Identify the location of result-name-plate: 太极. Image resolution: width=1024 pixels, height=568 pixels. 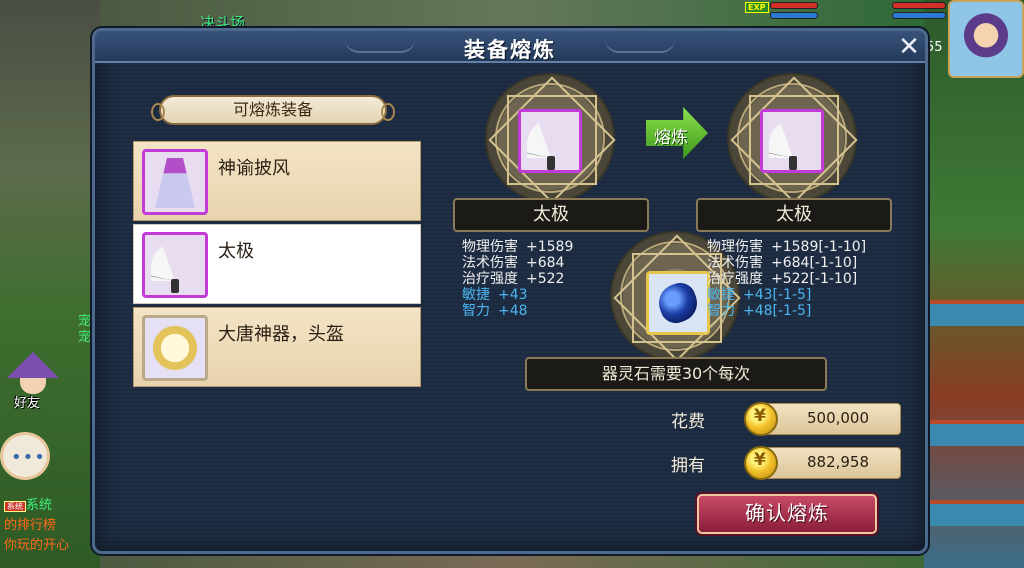
(794, 215).